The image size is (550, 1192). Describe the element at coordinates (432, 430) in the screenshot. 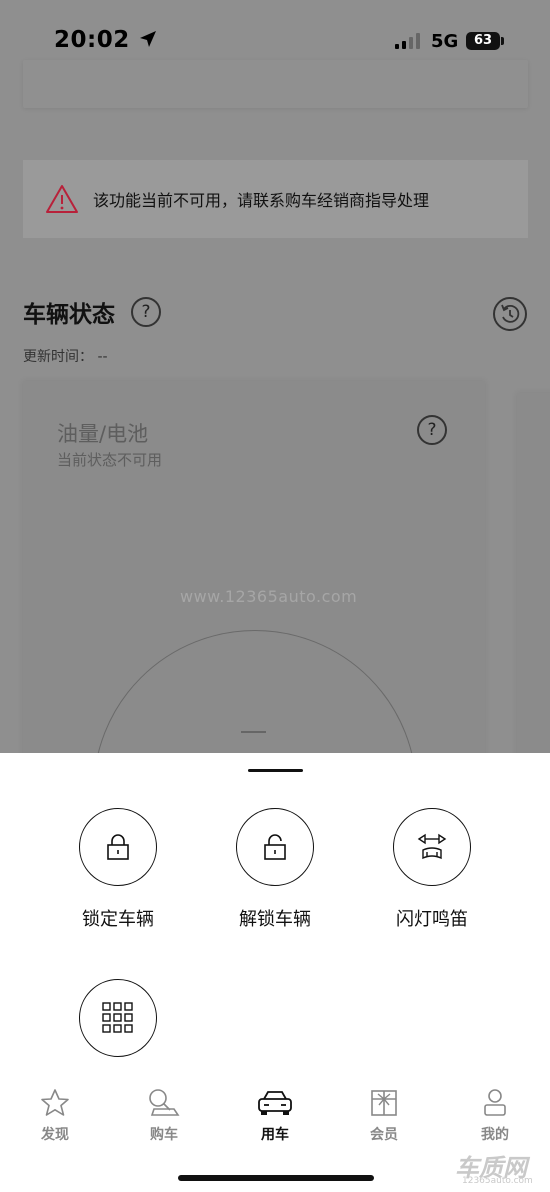

I see `card-help-button: ?` at that location.